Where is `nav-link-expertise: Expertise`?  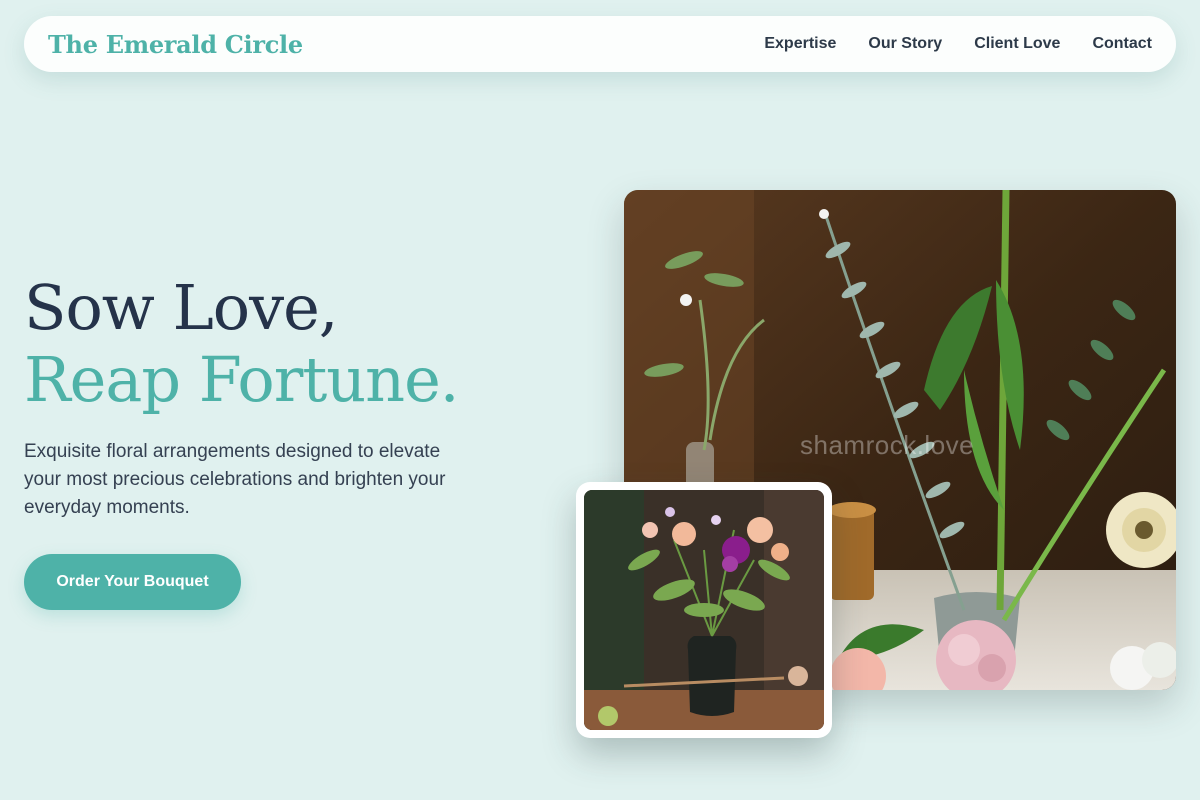
nav-link-expertise: Expertise is located at coordinates (800, 44).